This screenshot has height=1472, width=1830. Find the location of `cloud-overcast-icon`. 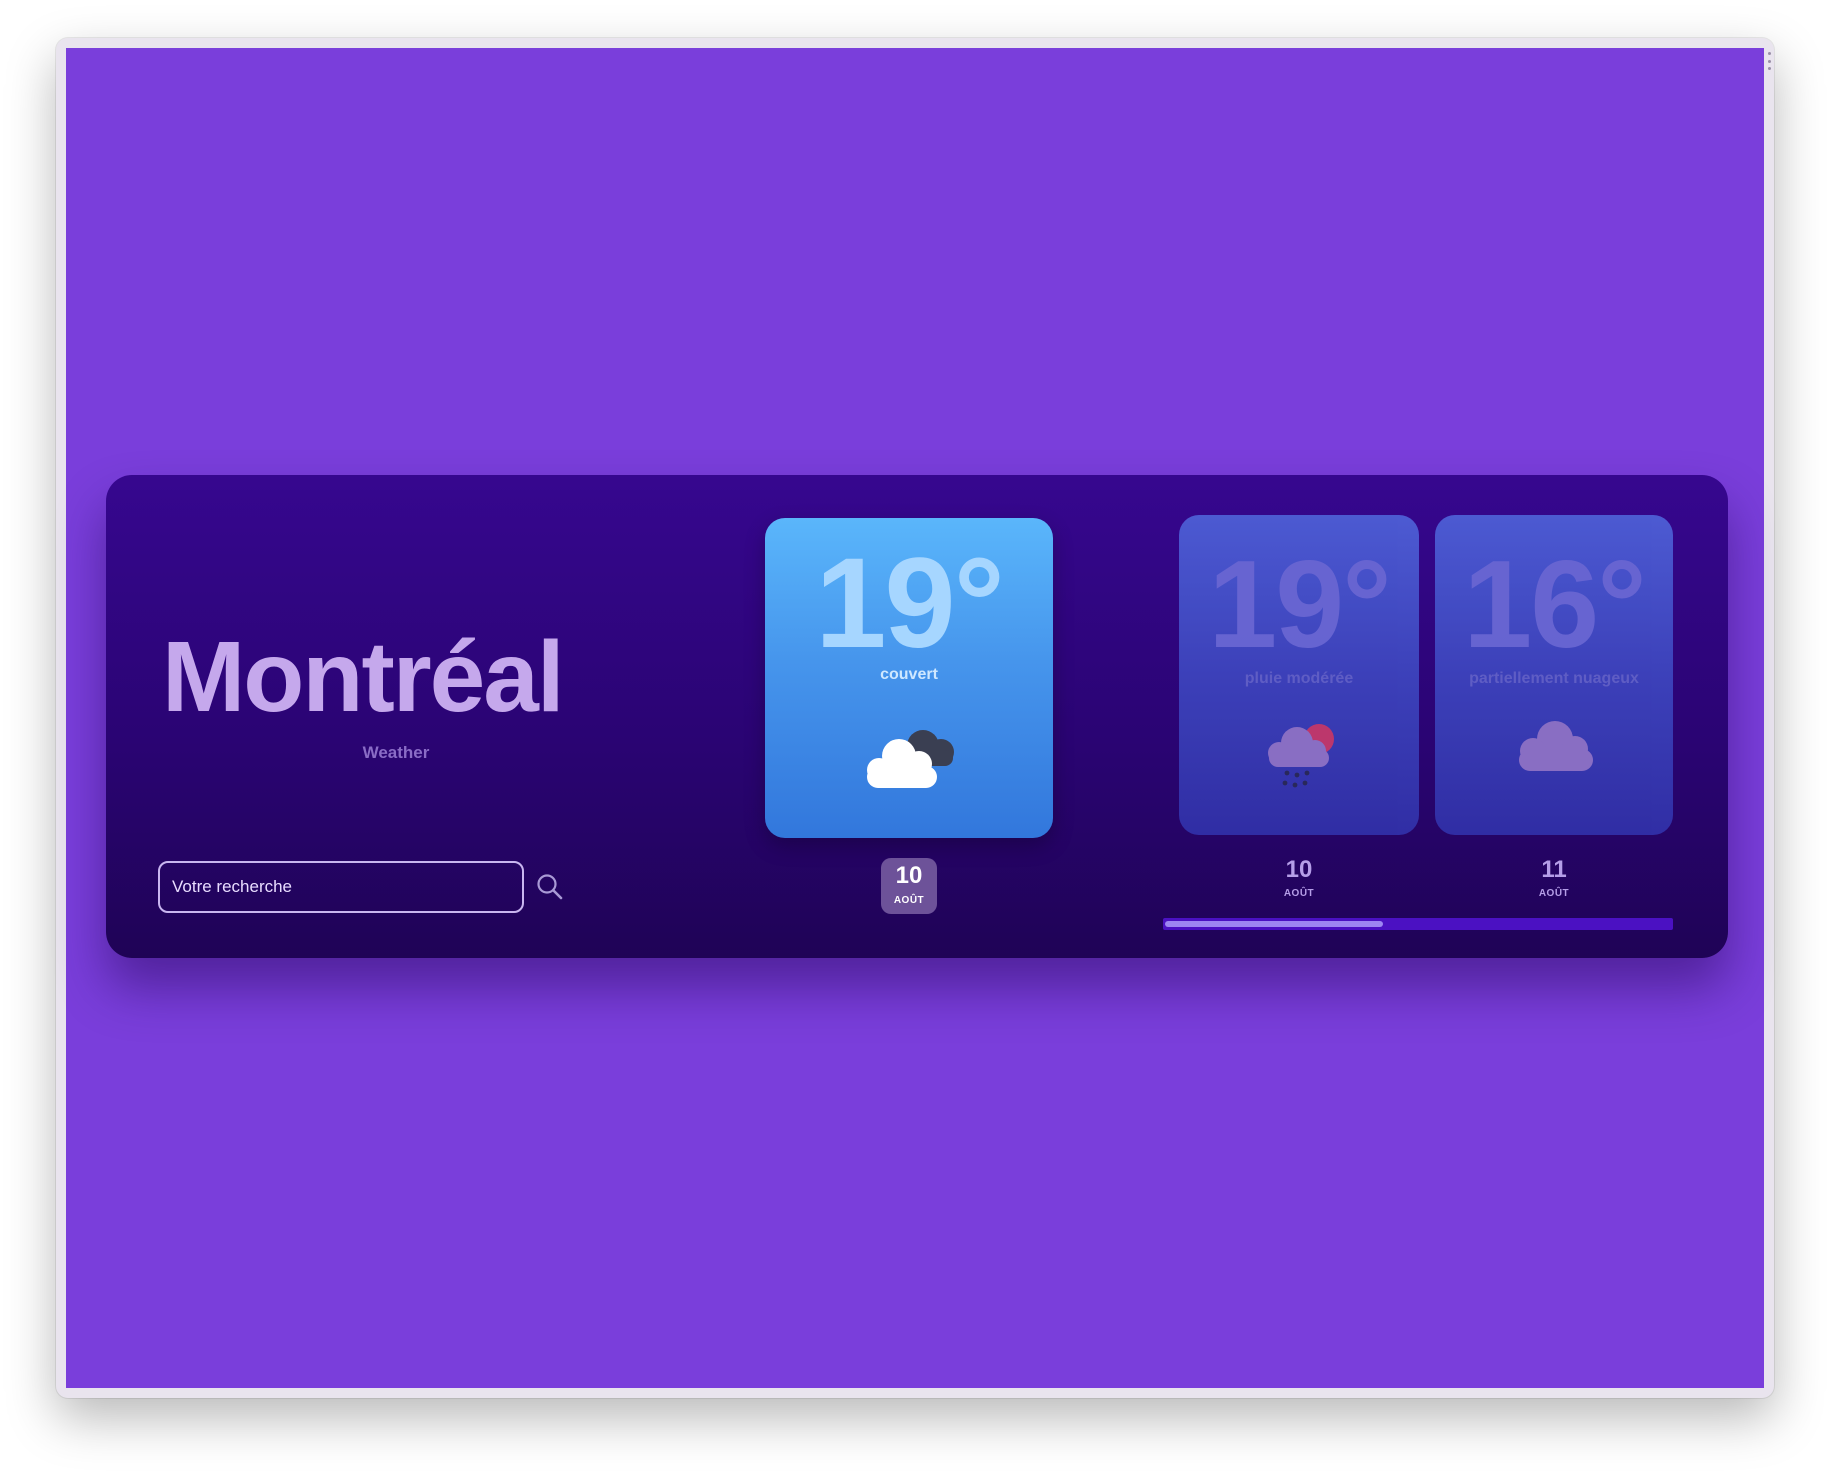

cloud-overcast-icon is located at coordinates (910, 759).